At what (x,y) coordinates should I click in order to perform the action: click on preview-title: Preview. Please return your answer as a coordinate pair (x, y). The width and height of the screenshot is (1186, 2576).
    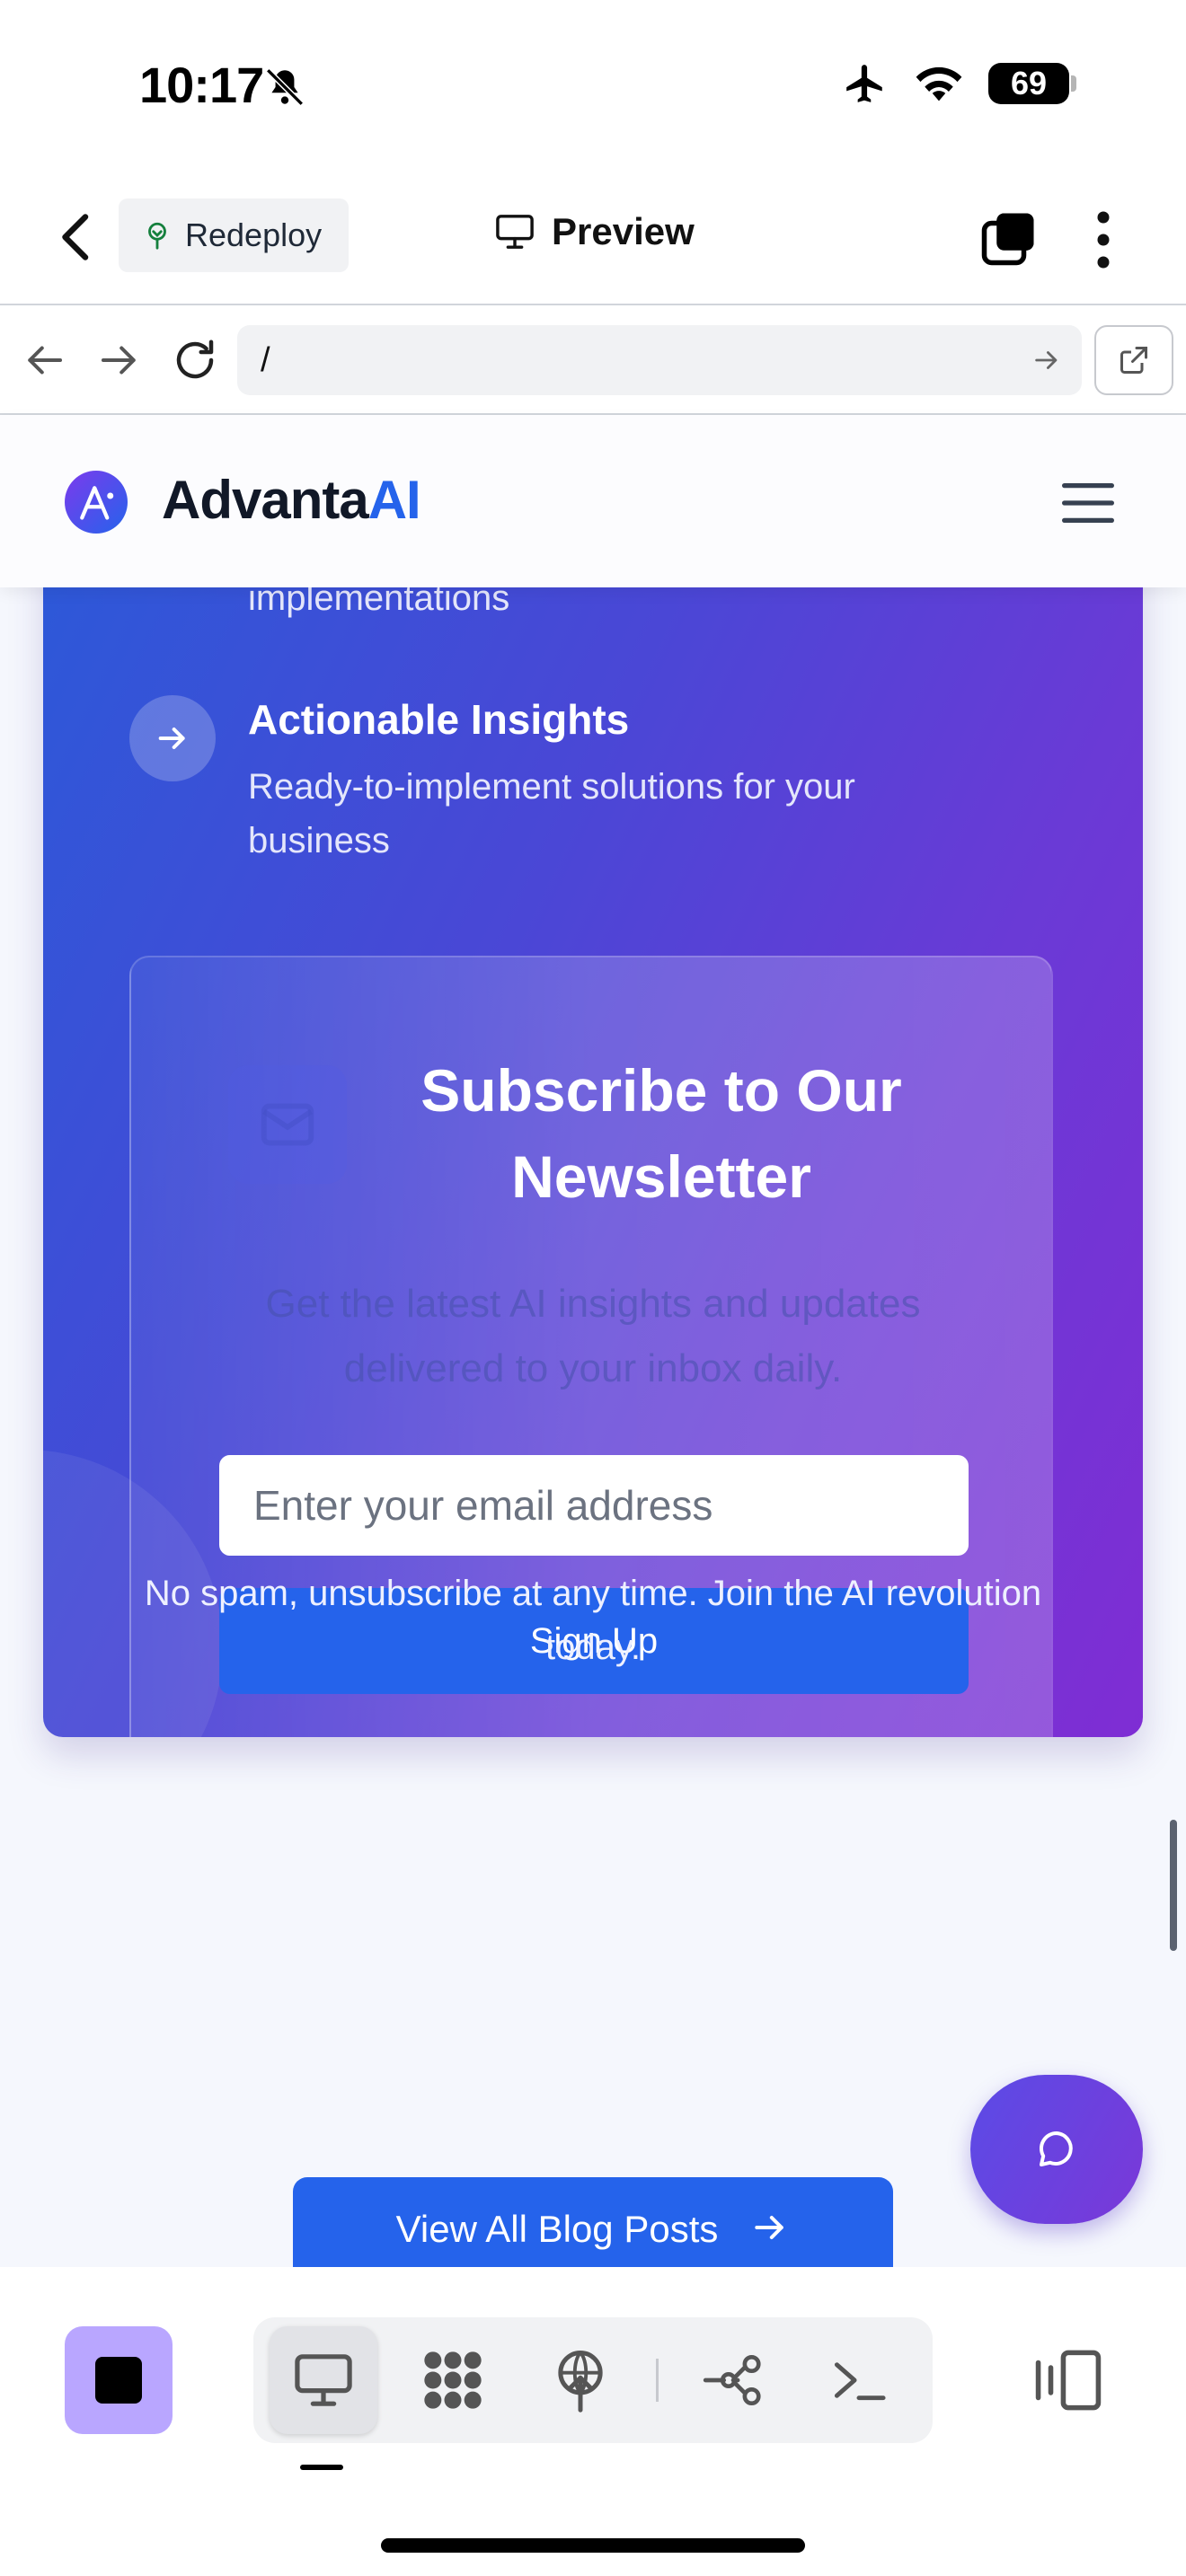
    Looking at the image, I should click on (594, 231).